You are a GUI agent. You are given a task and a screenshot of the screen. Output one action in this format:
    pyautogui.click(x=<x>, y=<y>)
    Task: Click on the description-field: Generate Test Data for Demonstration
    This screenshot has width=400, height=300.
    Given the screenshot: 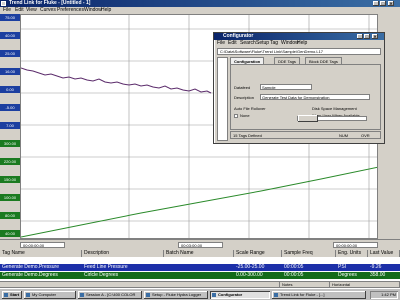 What is the action you would take?
    pyautogui.click(x=315, y=97)
    